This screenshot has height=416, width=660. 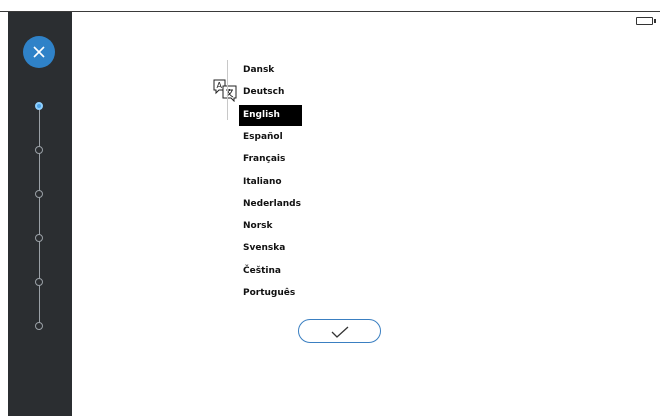 What do you see at coordinates (227, 90) in the screenshot?
I see `language-divider` at bounding box center [227, 90].